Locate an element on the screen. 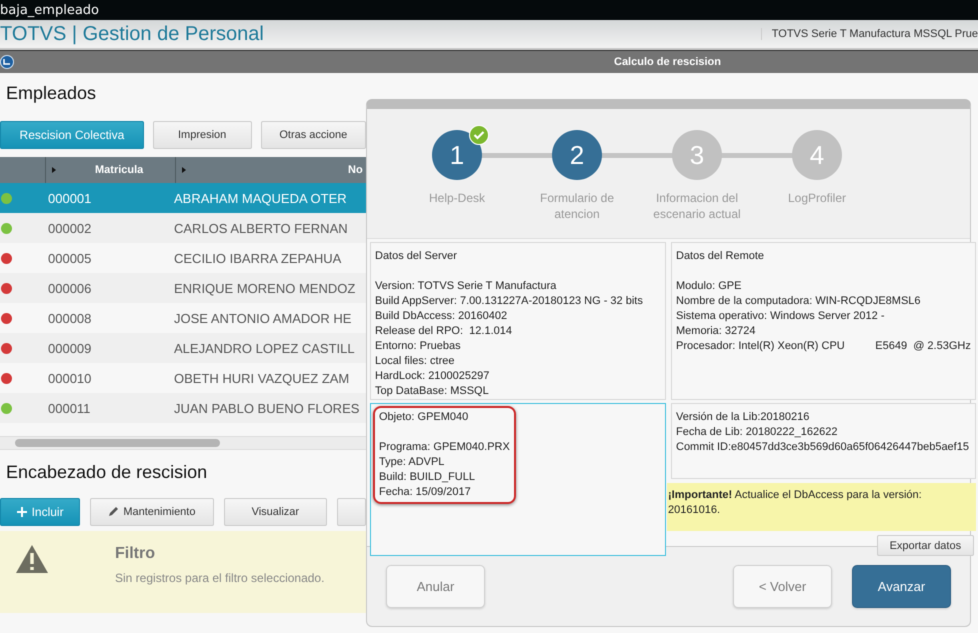 The height and width of the screenshot is (633, 978). plus-icon is located at coordinates (21, 512).